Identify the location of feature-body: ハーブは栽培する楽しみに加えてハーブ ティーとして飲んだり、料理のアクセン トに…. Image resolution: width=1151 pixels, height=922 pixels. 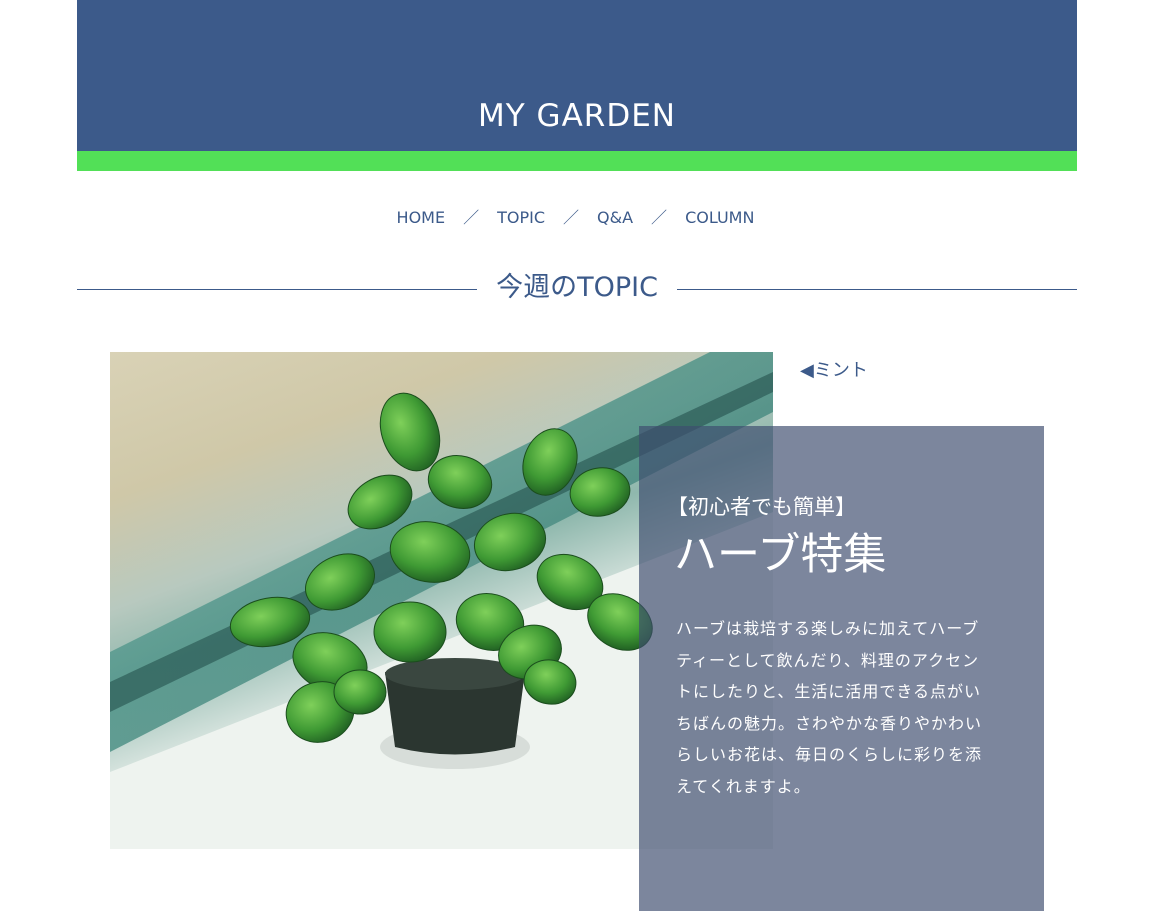
(846, 707).